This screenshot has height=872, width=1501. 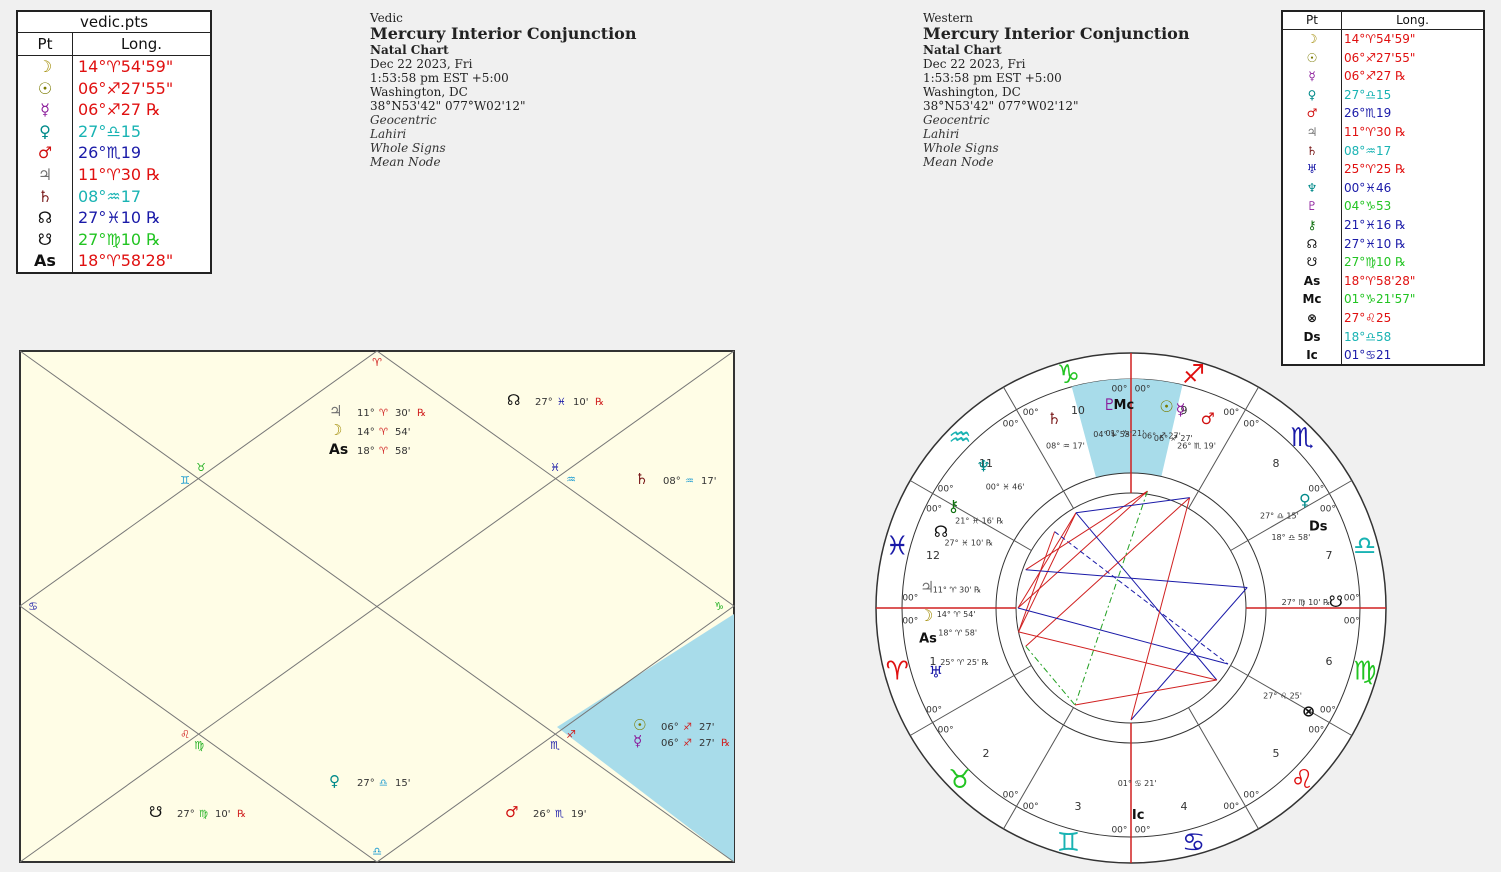 I want to click on western-col-long: Long., so click(x=1412, y=20).